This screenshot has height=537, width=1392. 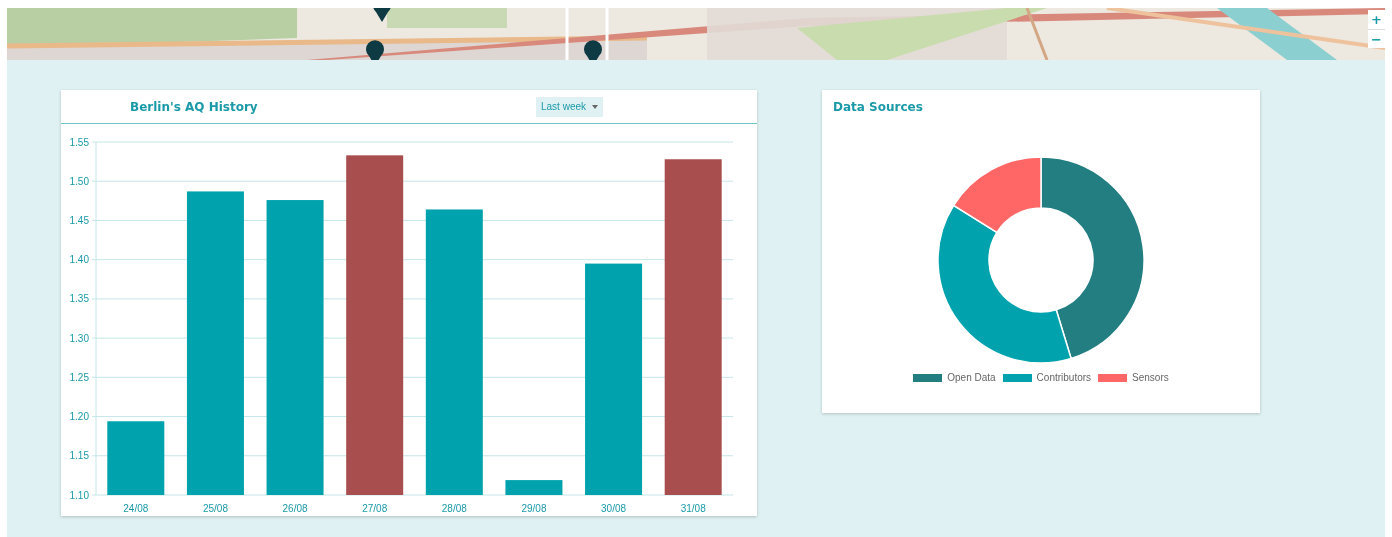 I want to click on axis-tick-label: 1.35, so click(x=79, y=299).